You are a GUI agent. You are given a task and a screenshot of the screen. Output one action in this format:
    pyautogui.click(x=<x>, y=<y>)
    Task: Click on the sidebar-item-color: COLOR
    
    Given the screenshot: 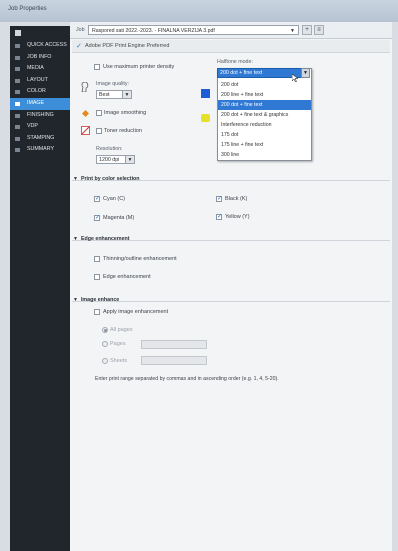 What is the action you would take?
    pyautogui.click(x=40, y=92)
    